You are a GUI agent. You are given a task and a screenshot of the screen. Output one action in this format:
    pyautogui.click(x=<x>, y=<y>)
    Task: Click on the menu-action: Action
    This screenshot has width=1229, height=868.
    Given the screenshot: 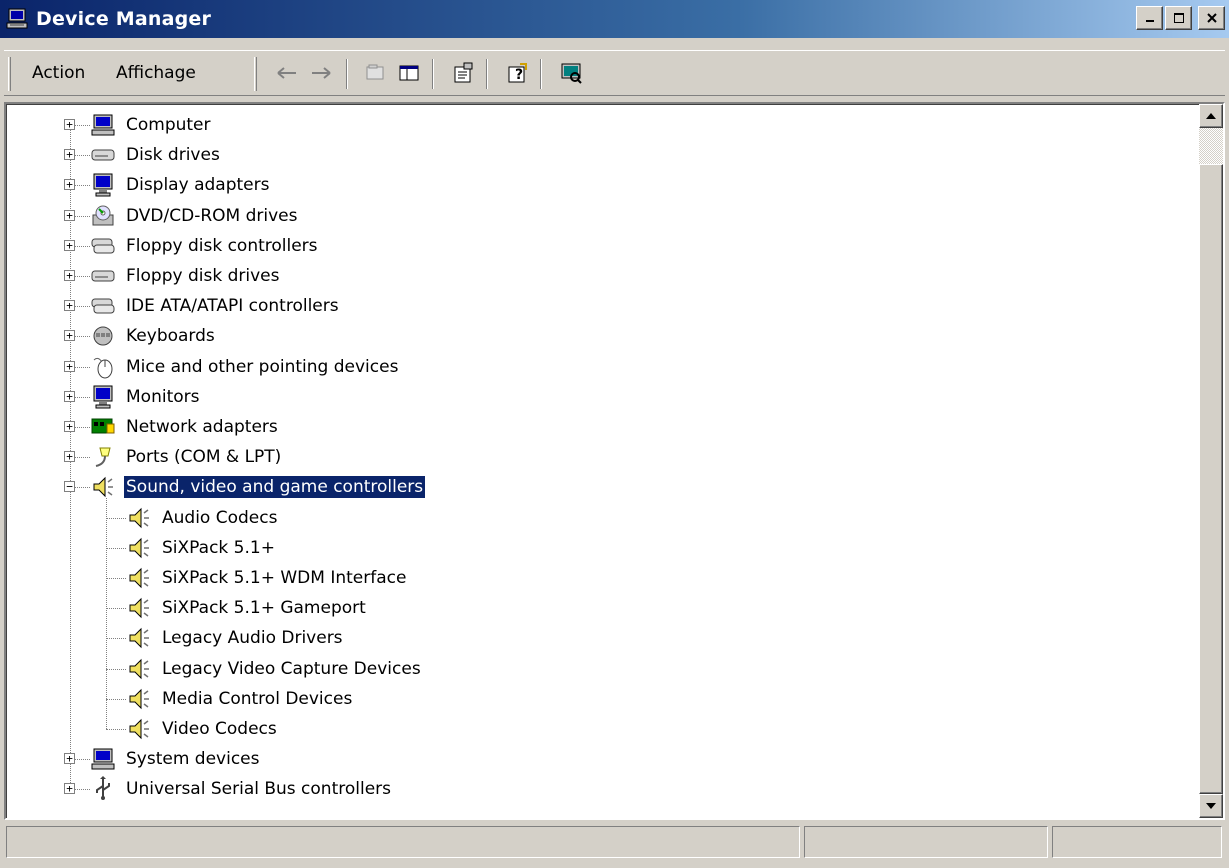 What is the action you would take?
    pyautogui.click(x=58, y=73)
    